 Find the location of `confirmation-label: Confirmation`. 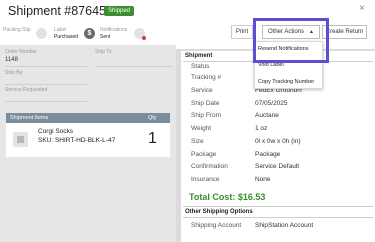

confirmation-label: Confirmation is located at coordinates (209, 166).